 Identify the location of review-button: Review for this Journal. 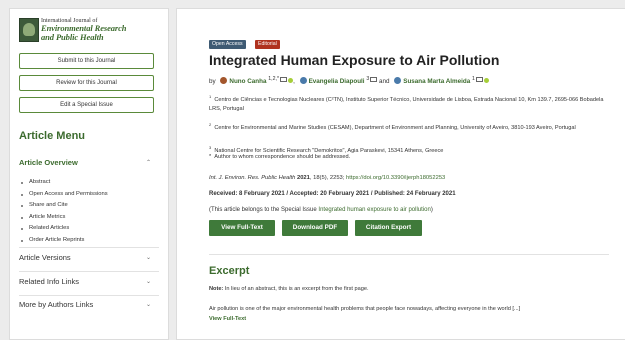
(86, 83).